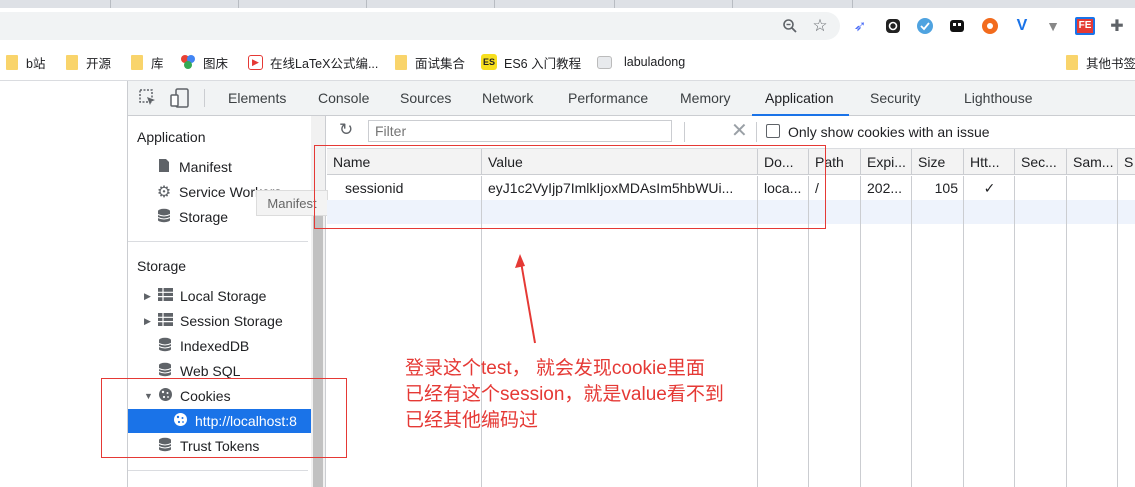 The height and width of the screenshot is (487, 1135). I want to click on extension-filter-icon: ▼, so click(1053, 26).